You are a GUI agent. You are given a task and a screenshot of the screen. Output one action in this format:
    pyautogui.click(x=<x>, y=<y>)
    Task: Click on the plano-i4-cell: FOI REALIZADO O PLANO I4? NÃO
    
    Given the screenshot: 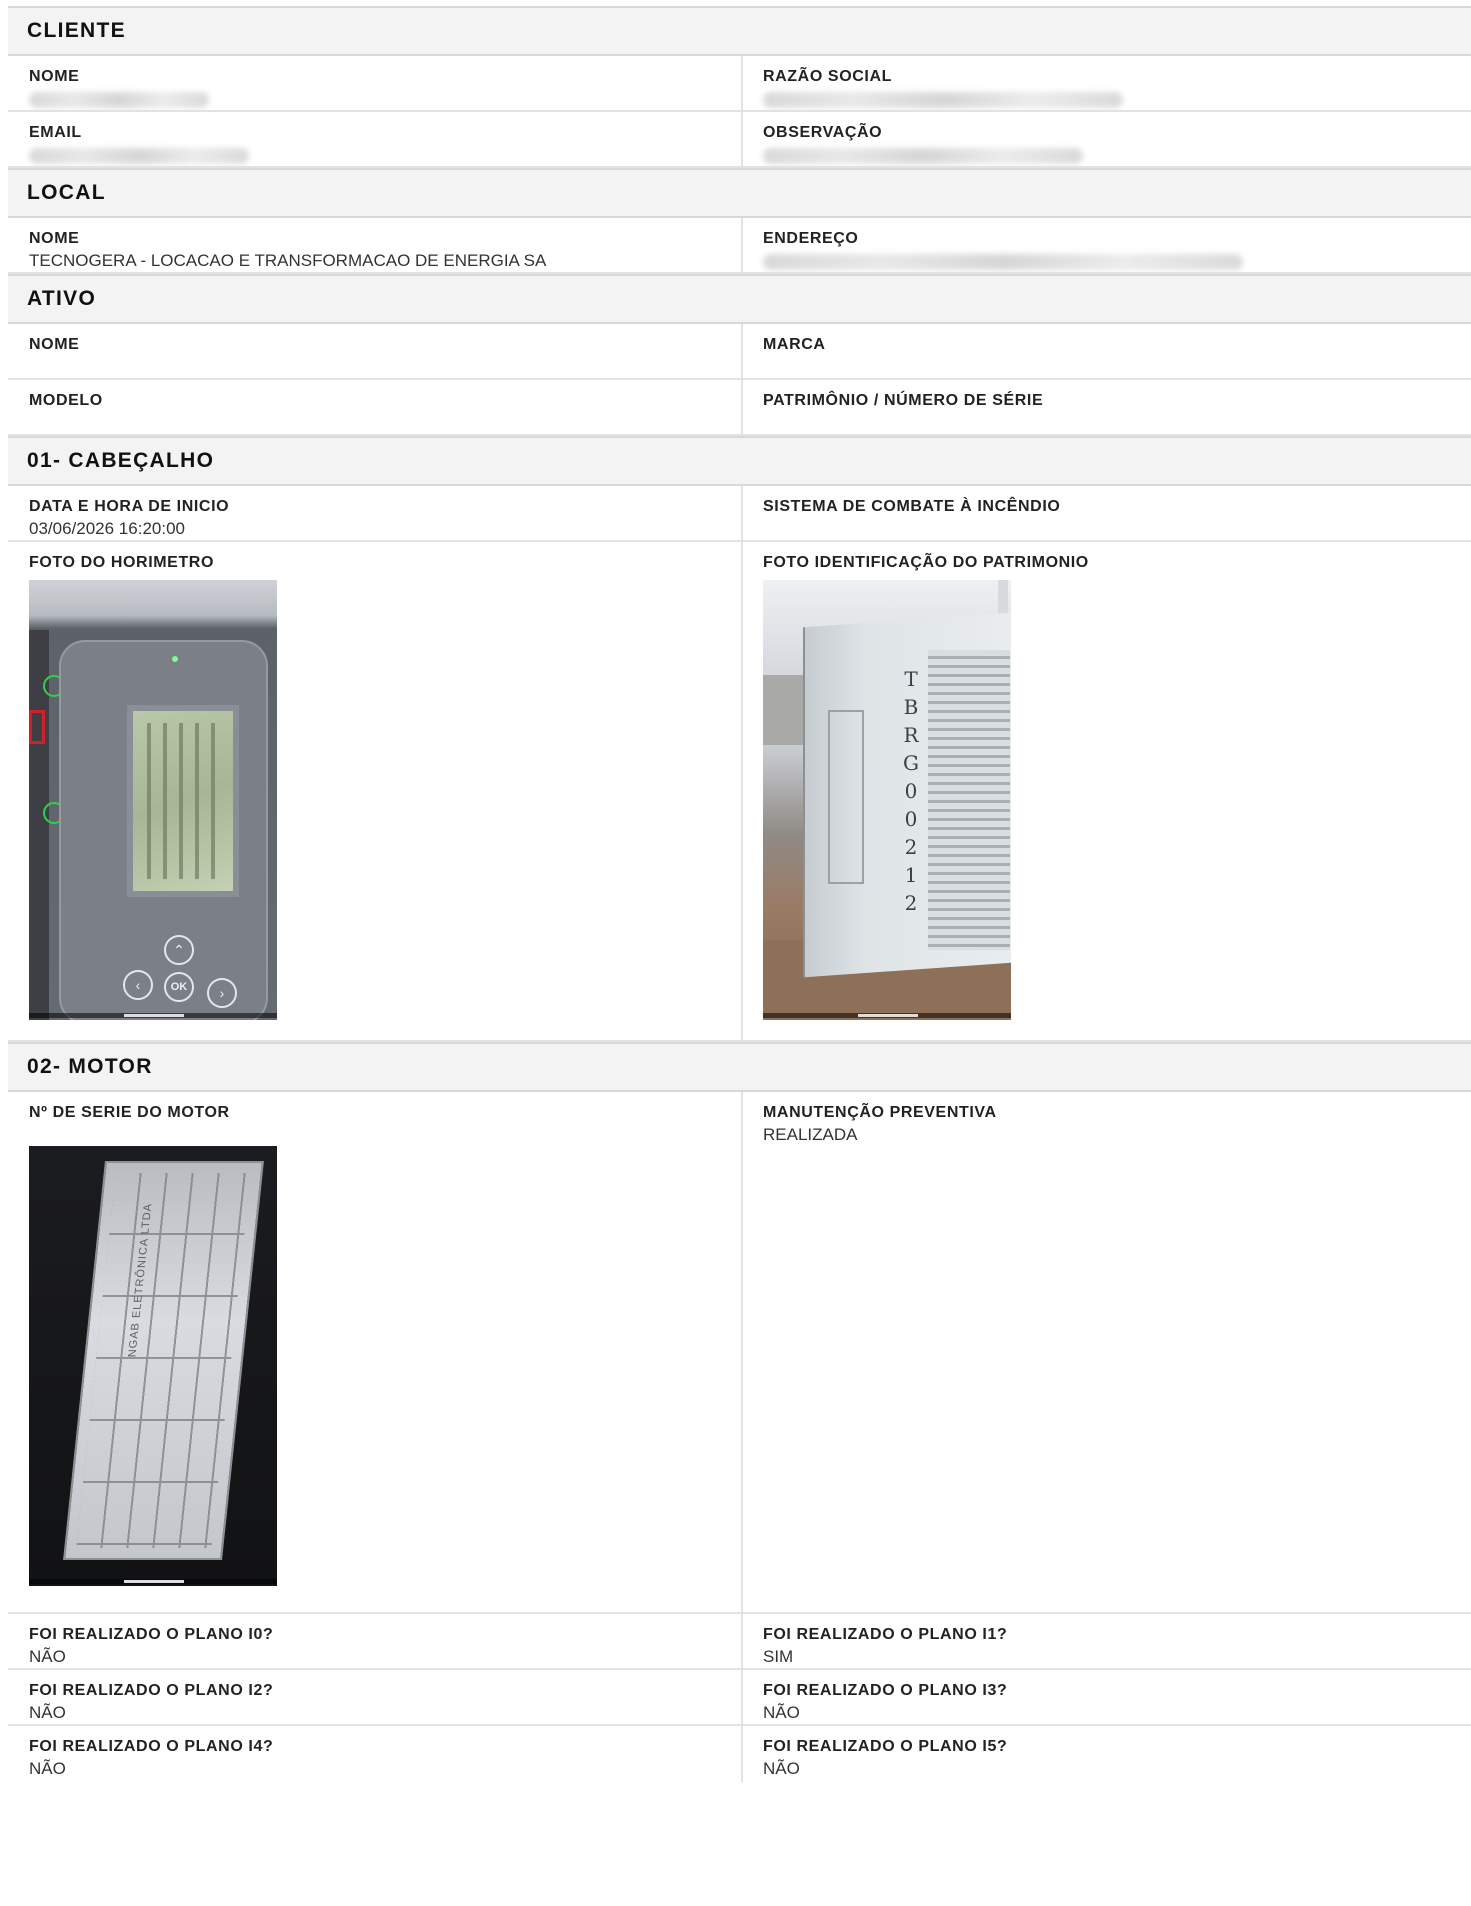 What is the action you would take?
    pyautogui.click(x=375, y=1754)
    